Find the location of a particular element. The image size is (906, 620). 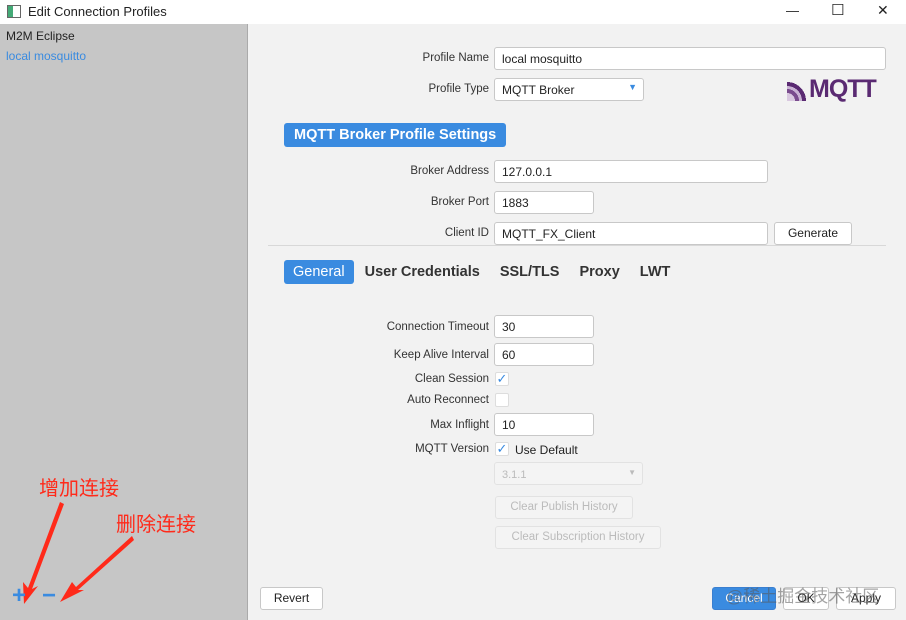

keep-alive-label: Keep Alive Interval is located at coordinates (441, 355).